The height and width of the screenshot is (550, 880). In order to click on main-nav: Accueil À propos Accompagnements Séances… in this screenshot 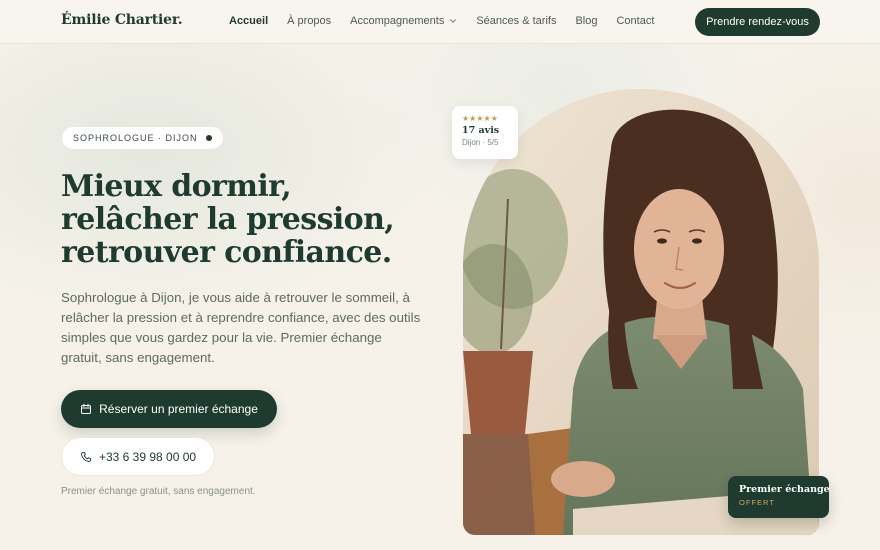, I will do `click(451, 21)`.